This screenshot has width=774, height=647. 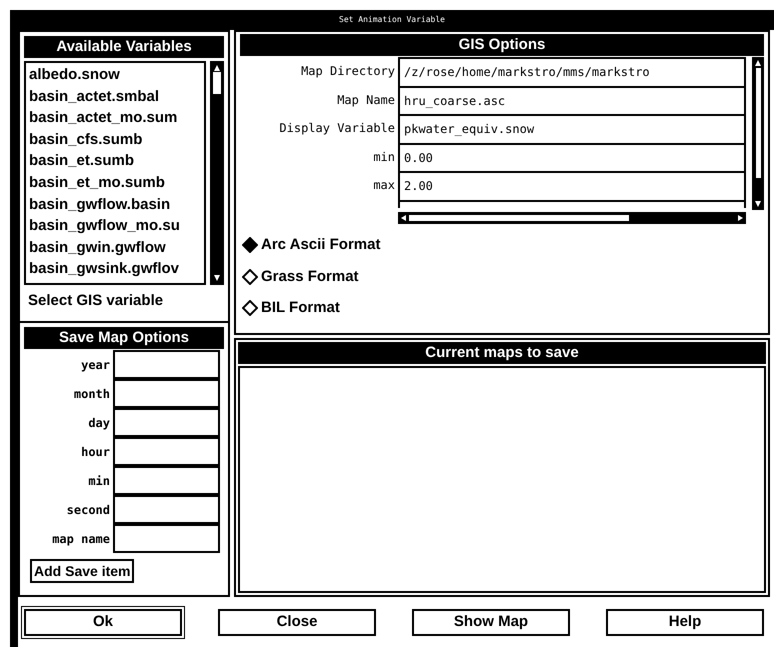 What do you see at coordinates (95, 452) in the screenshot?
I see `field-label: hour` at bounding box center [95, 452].